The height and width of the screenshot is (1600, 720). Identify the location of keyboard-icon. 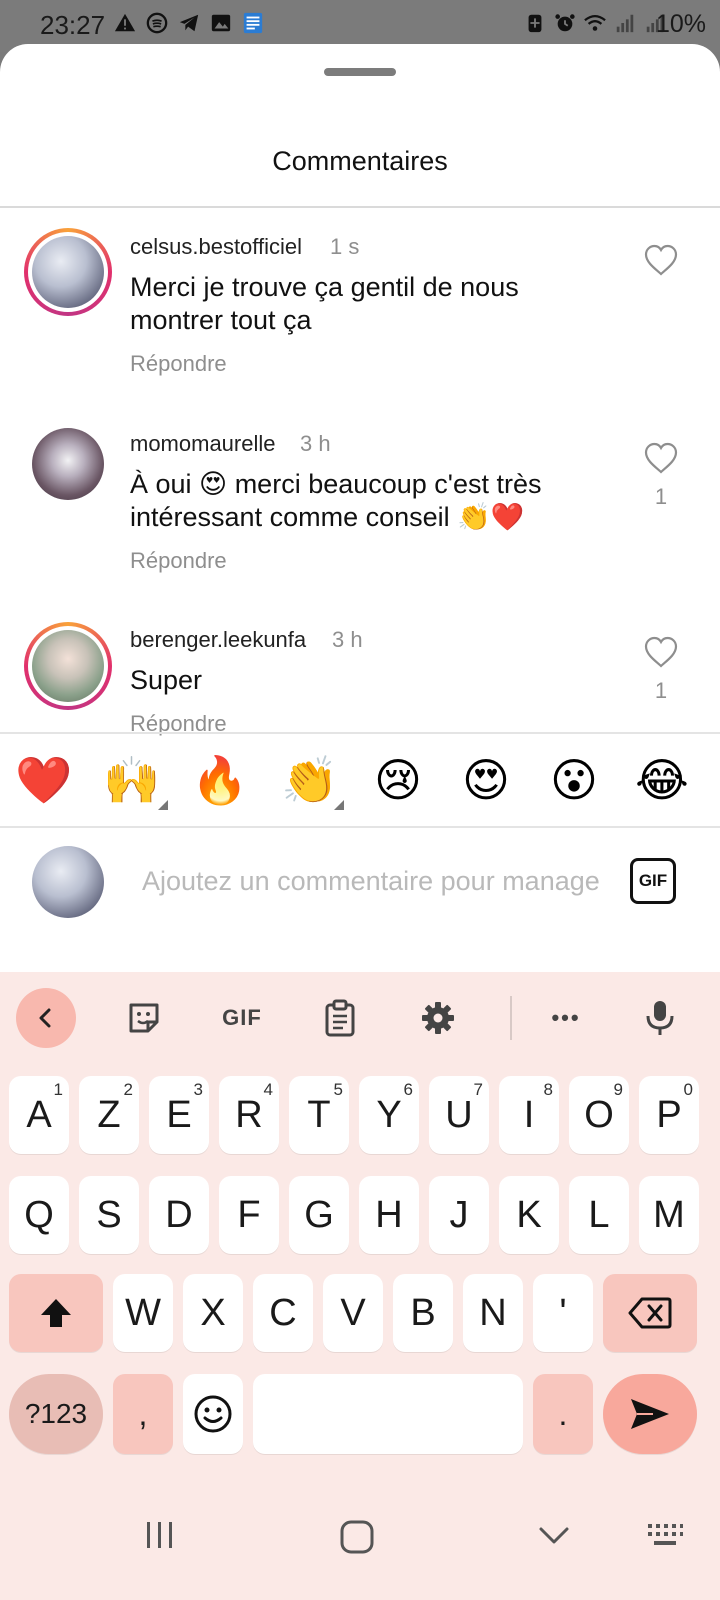
(665, 1535).